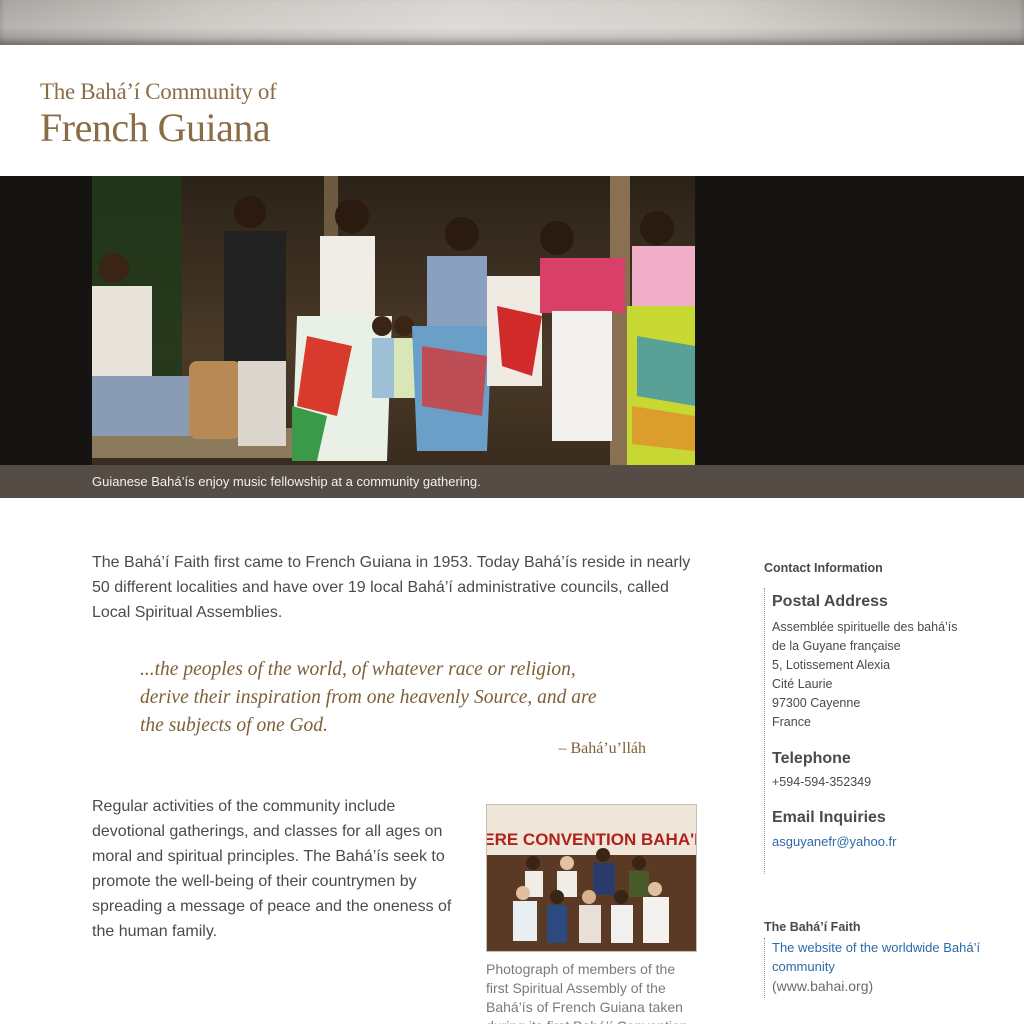 The image size is (1024, 1024). What do you see at coordinates (811, 758) in the screenshot?
I see `telephone-title: Telephone` at bounding box center [811, 758].